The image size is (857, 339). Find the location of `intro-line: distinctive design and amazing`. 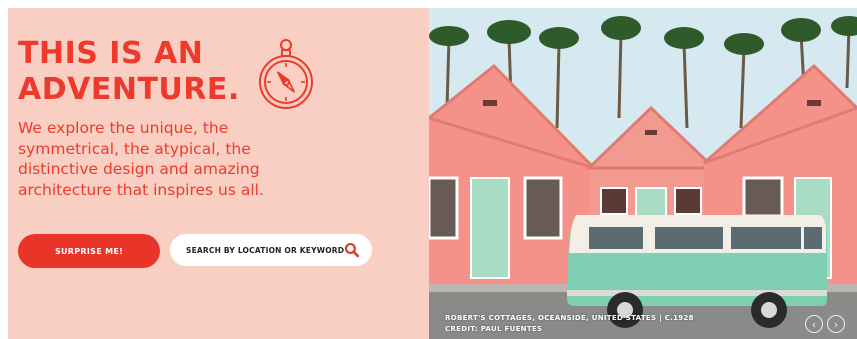

intro-line: distinctive design and amazing is located at coordinates (139, 169).